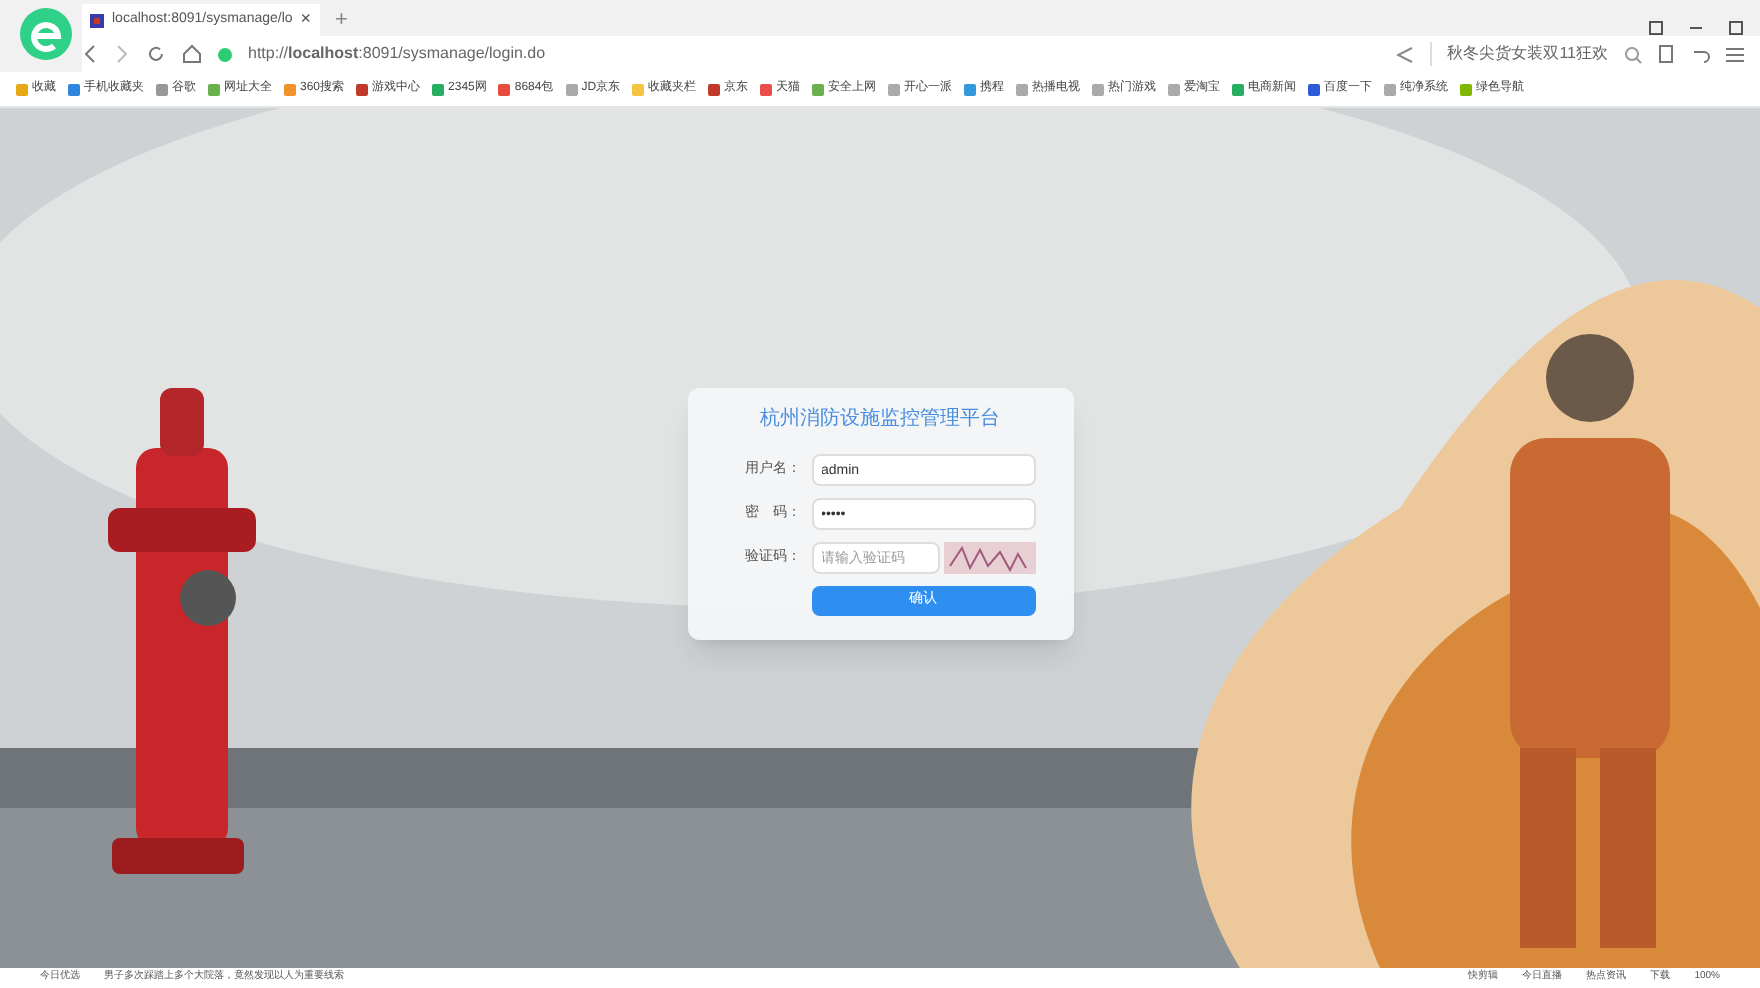  What do you see at coordinates (156, 54) in the screenshot?
I see `refresh-icon` at bounding box center [156, 54].